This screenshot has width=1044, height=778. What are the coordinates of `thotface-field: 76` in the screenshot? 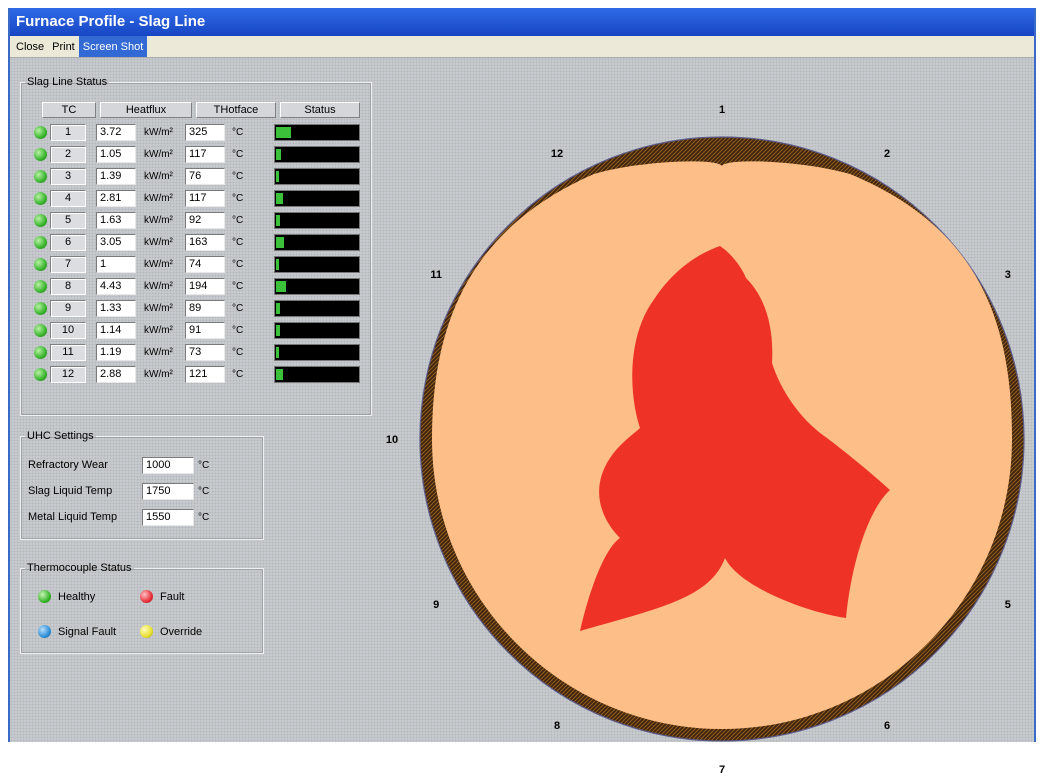 It's located at (205, 176).